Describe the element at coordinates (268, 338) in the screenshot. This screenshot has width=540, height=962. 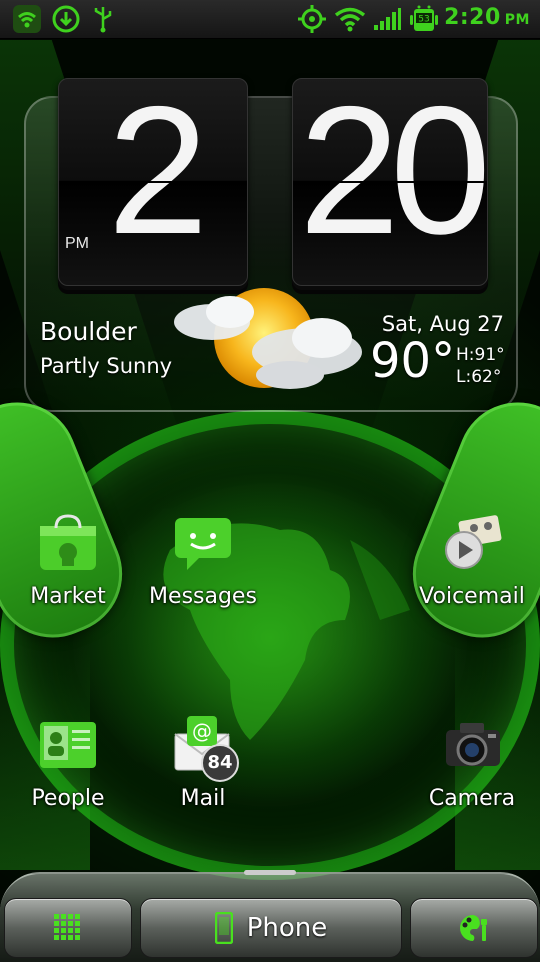
I see `partly-sunny-icon` at that location.